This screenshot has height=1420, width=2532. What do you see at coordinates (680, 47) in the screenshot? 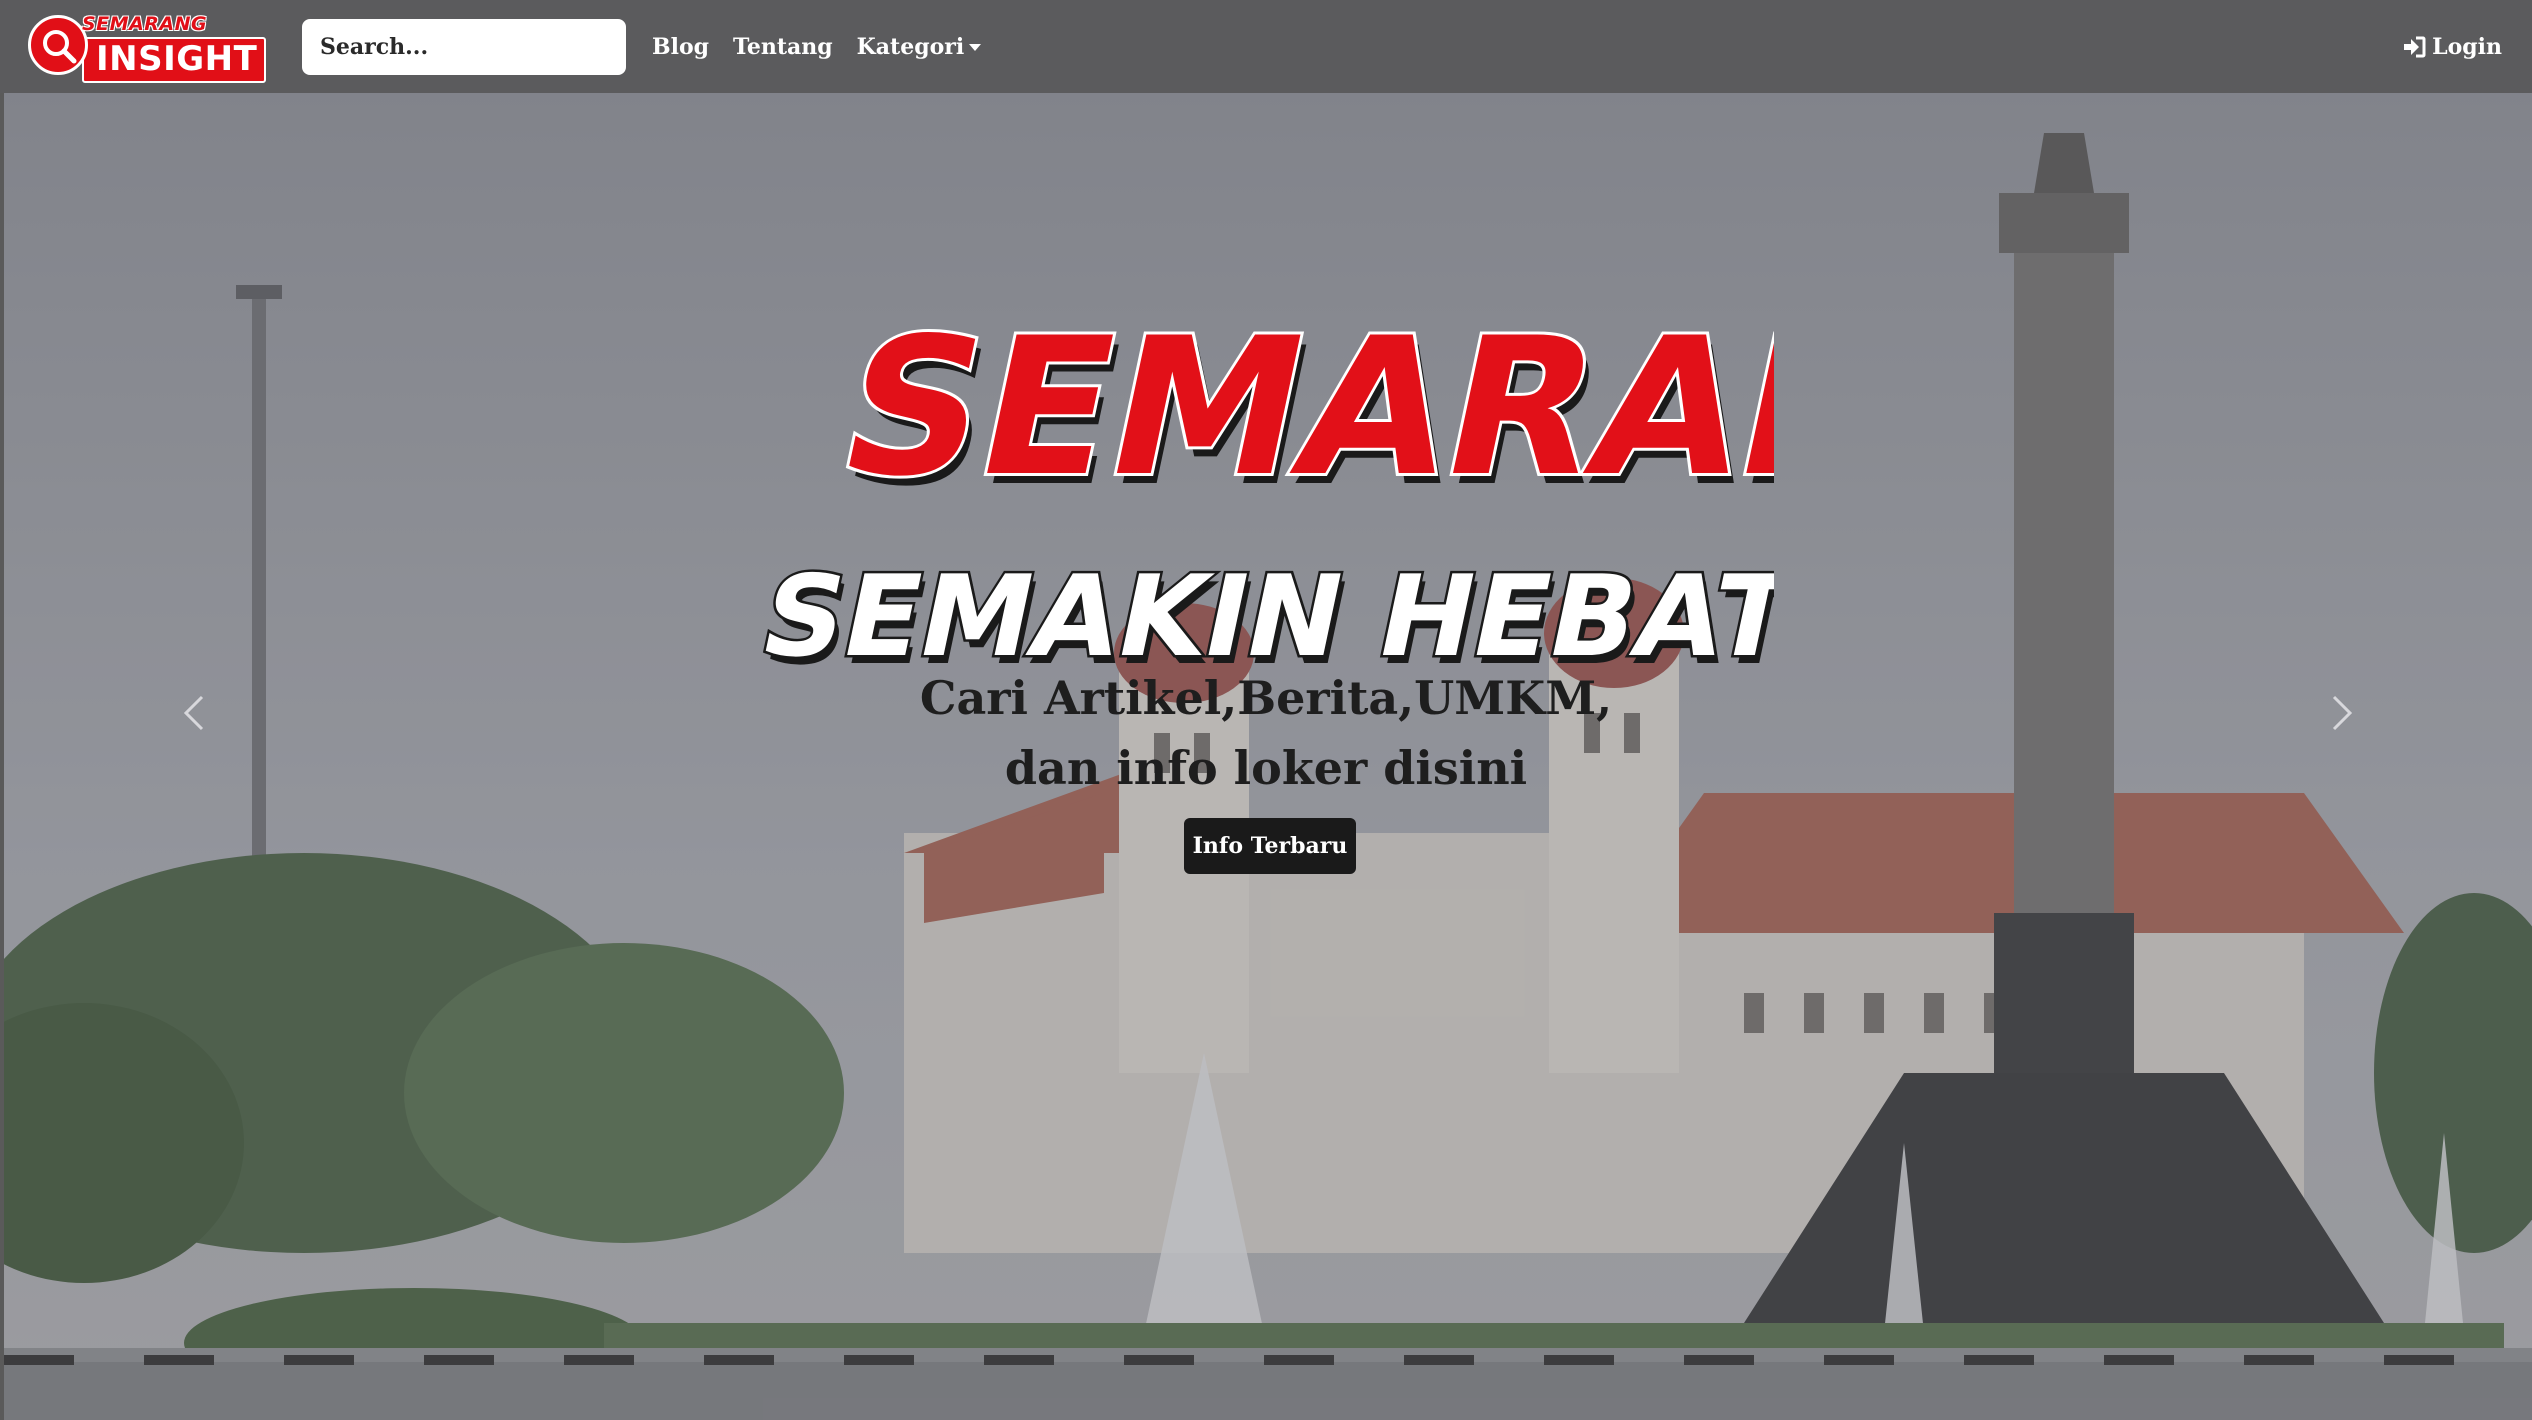
I see `nav-link-blog: Blog` at bounding box center [680, 47].